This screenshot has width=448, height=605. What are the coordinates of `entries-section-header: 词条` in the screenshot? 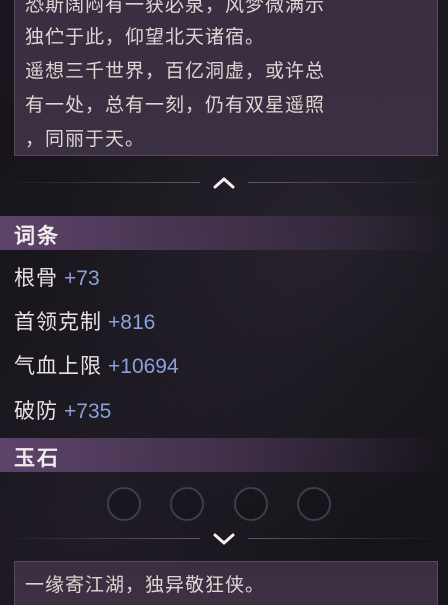 It's located at (224, 233).